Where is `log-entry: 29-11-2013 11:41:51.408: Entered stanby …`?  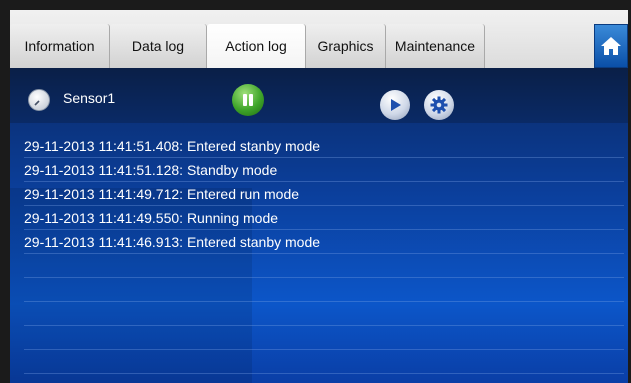
log-entry: 29-11-2013 11:41:51.408: Entered stanby … is located at coordinates (324, 146).